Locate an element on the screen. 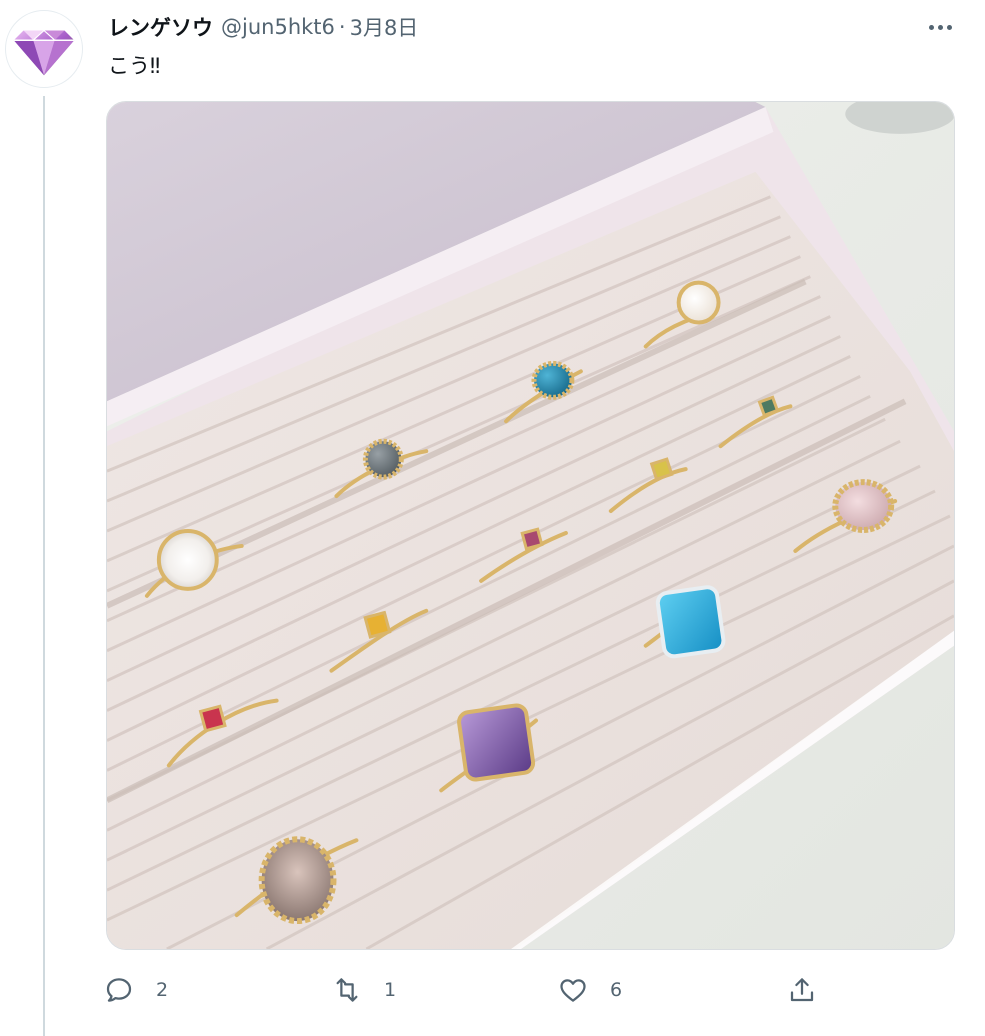 Image resolution: width=985 pixels, height=1036 pixels. reply-count: 2 is located at coordinates (162, 990).